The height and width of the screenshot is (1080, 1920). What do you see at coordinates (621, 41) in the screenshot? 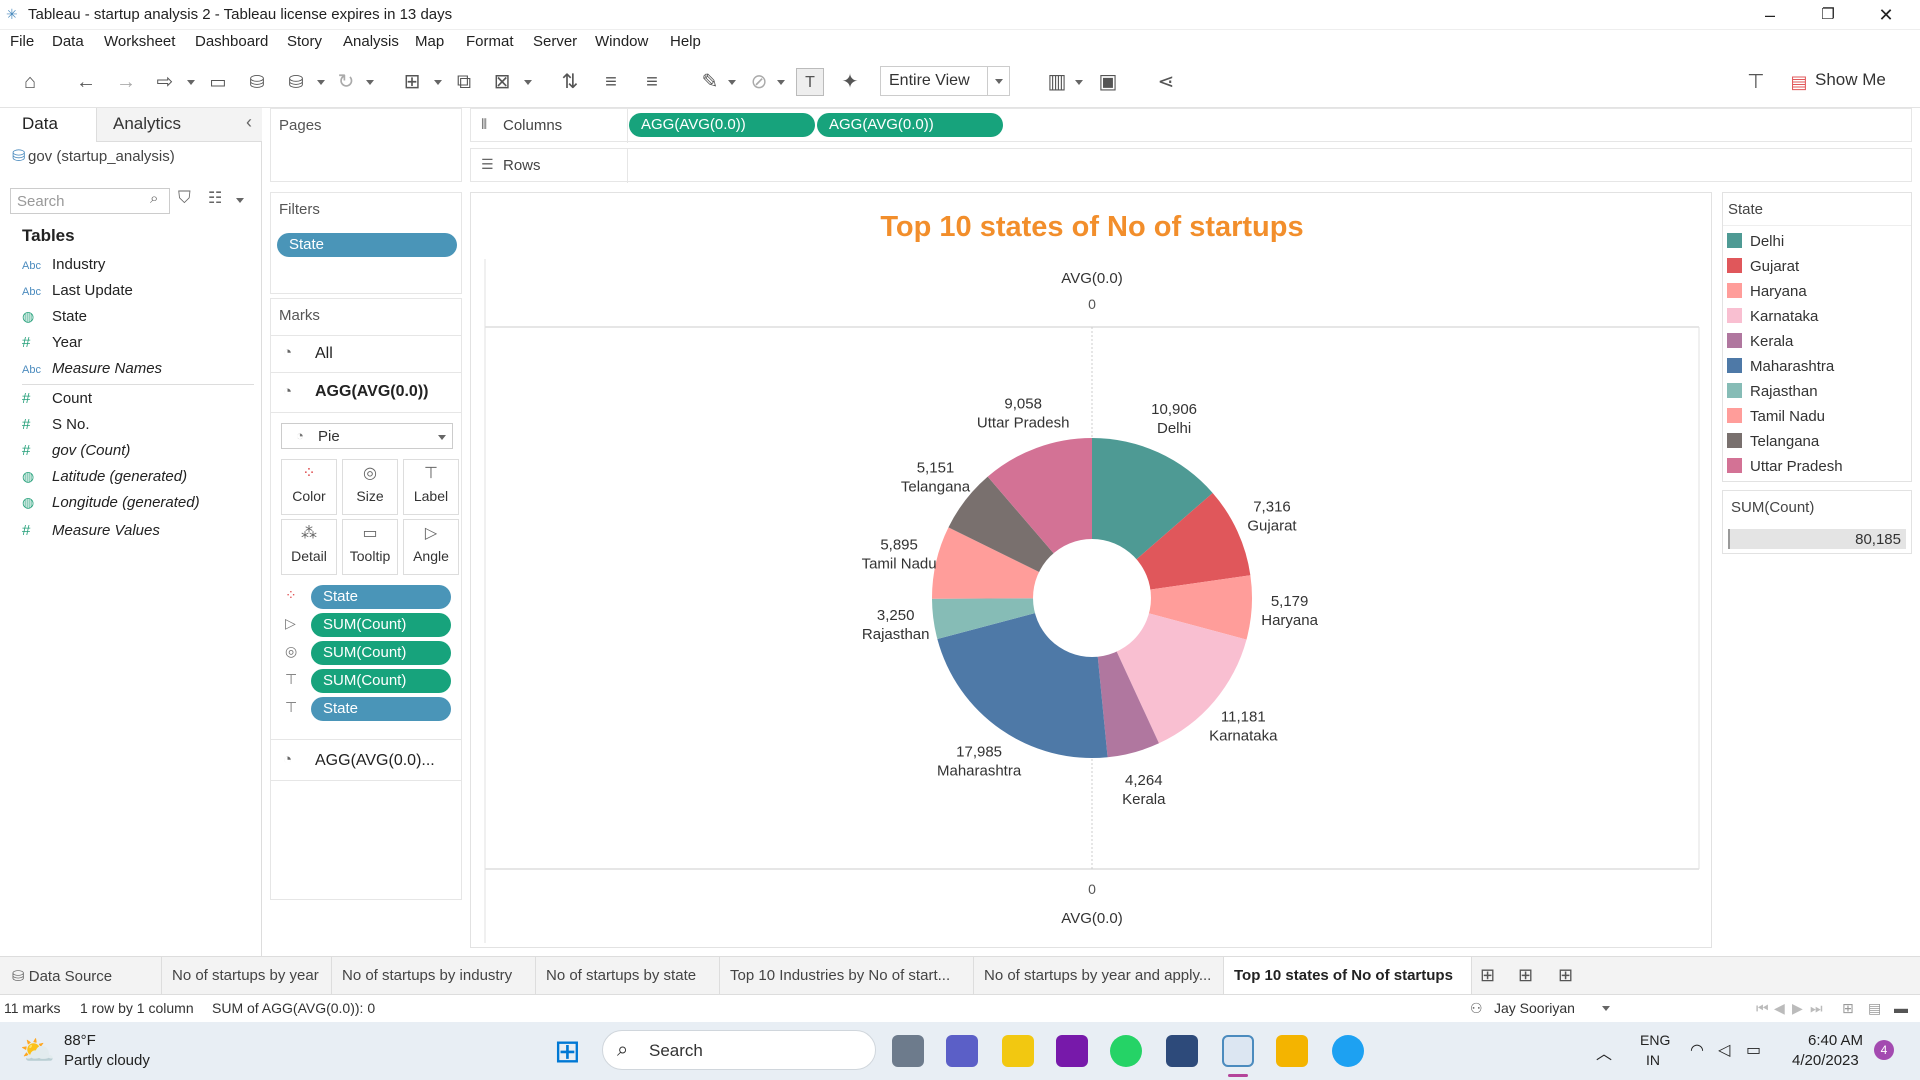
I see `menu-window: Window` at bounding box center [621, 41].